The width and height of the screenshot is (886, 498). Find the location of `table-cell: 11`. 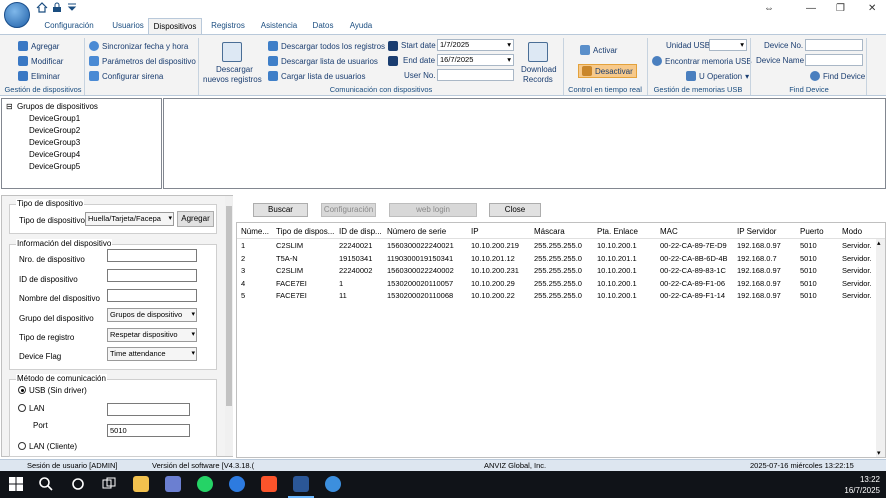

table-cell: 11 is located at coordinates (343, 295).